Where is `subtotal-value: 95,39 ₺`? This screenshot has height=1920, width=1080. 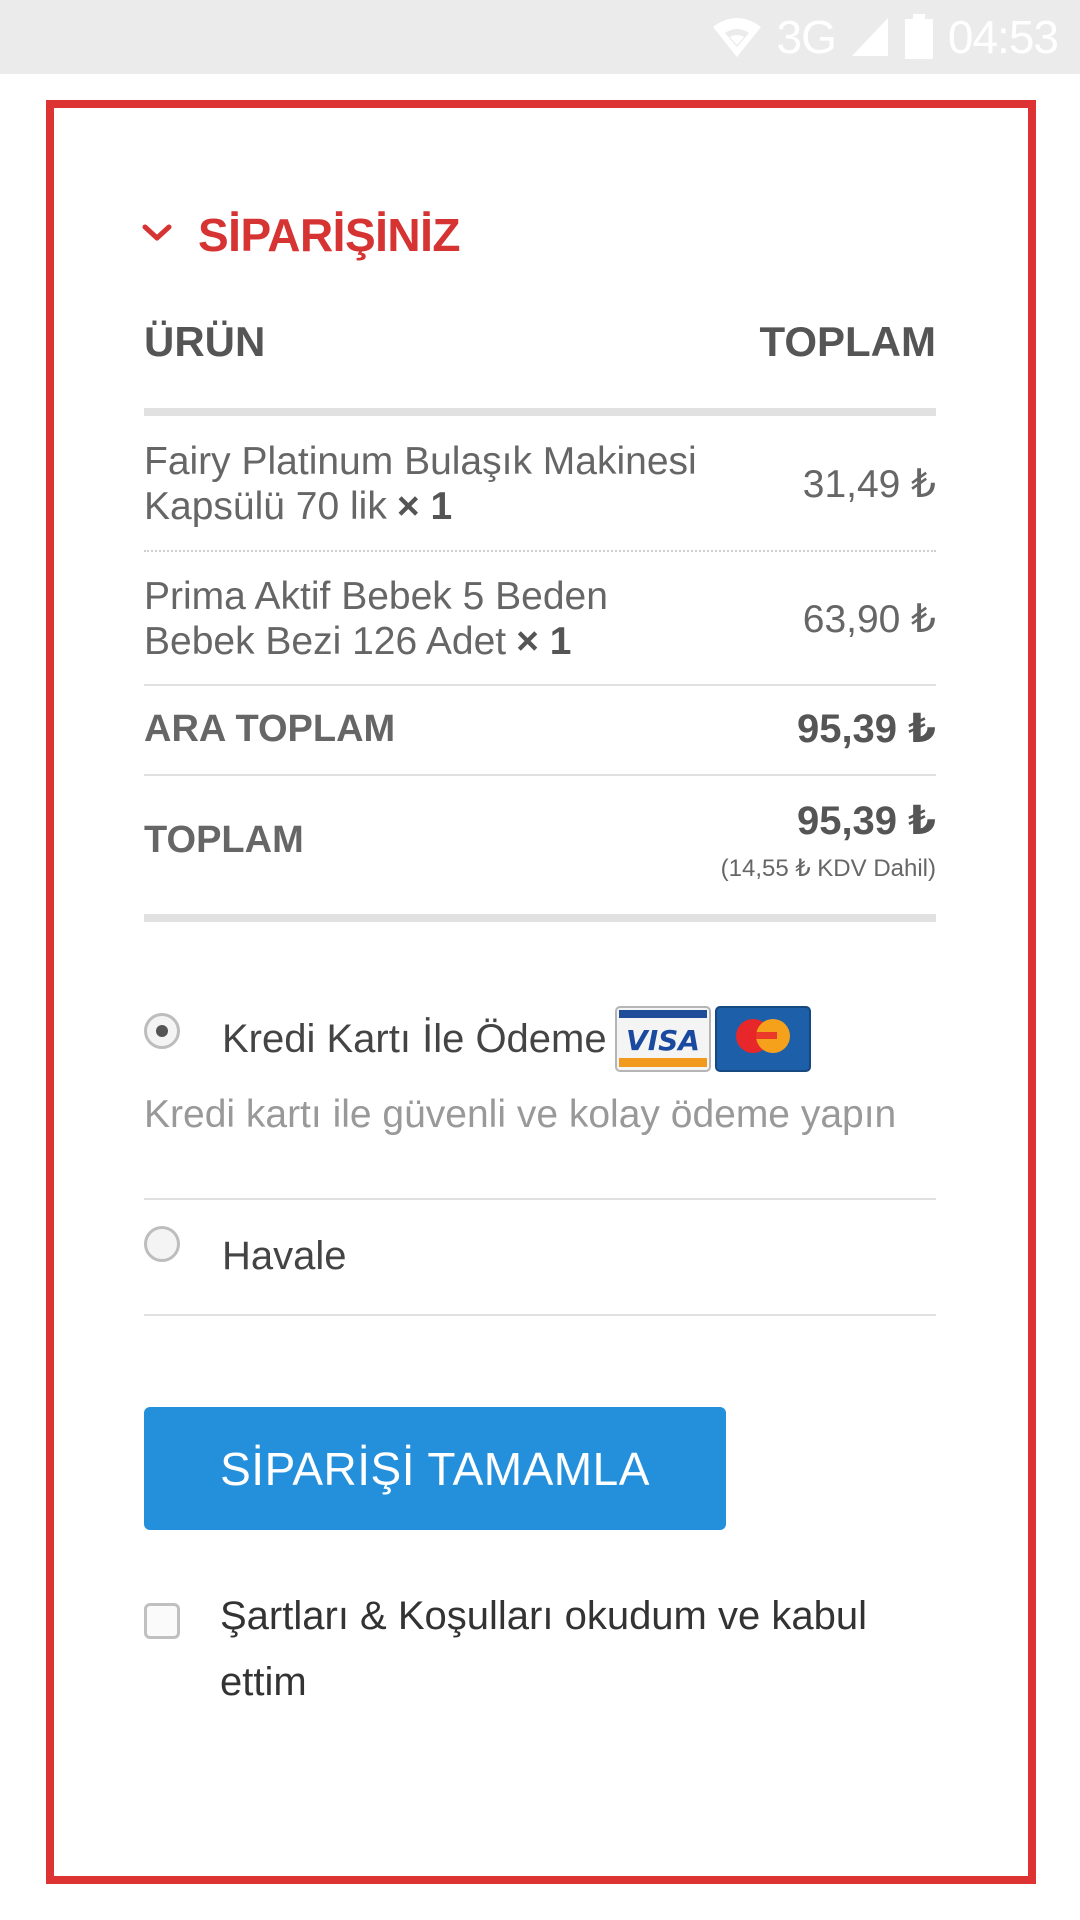
subtotal-value: 95,39 ₺ is located at coordinates (866, 729).